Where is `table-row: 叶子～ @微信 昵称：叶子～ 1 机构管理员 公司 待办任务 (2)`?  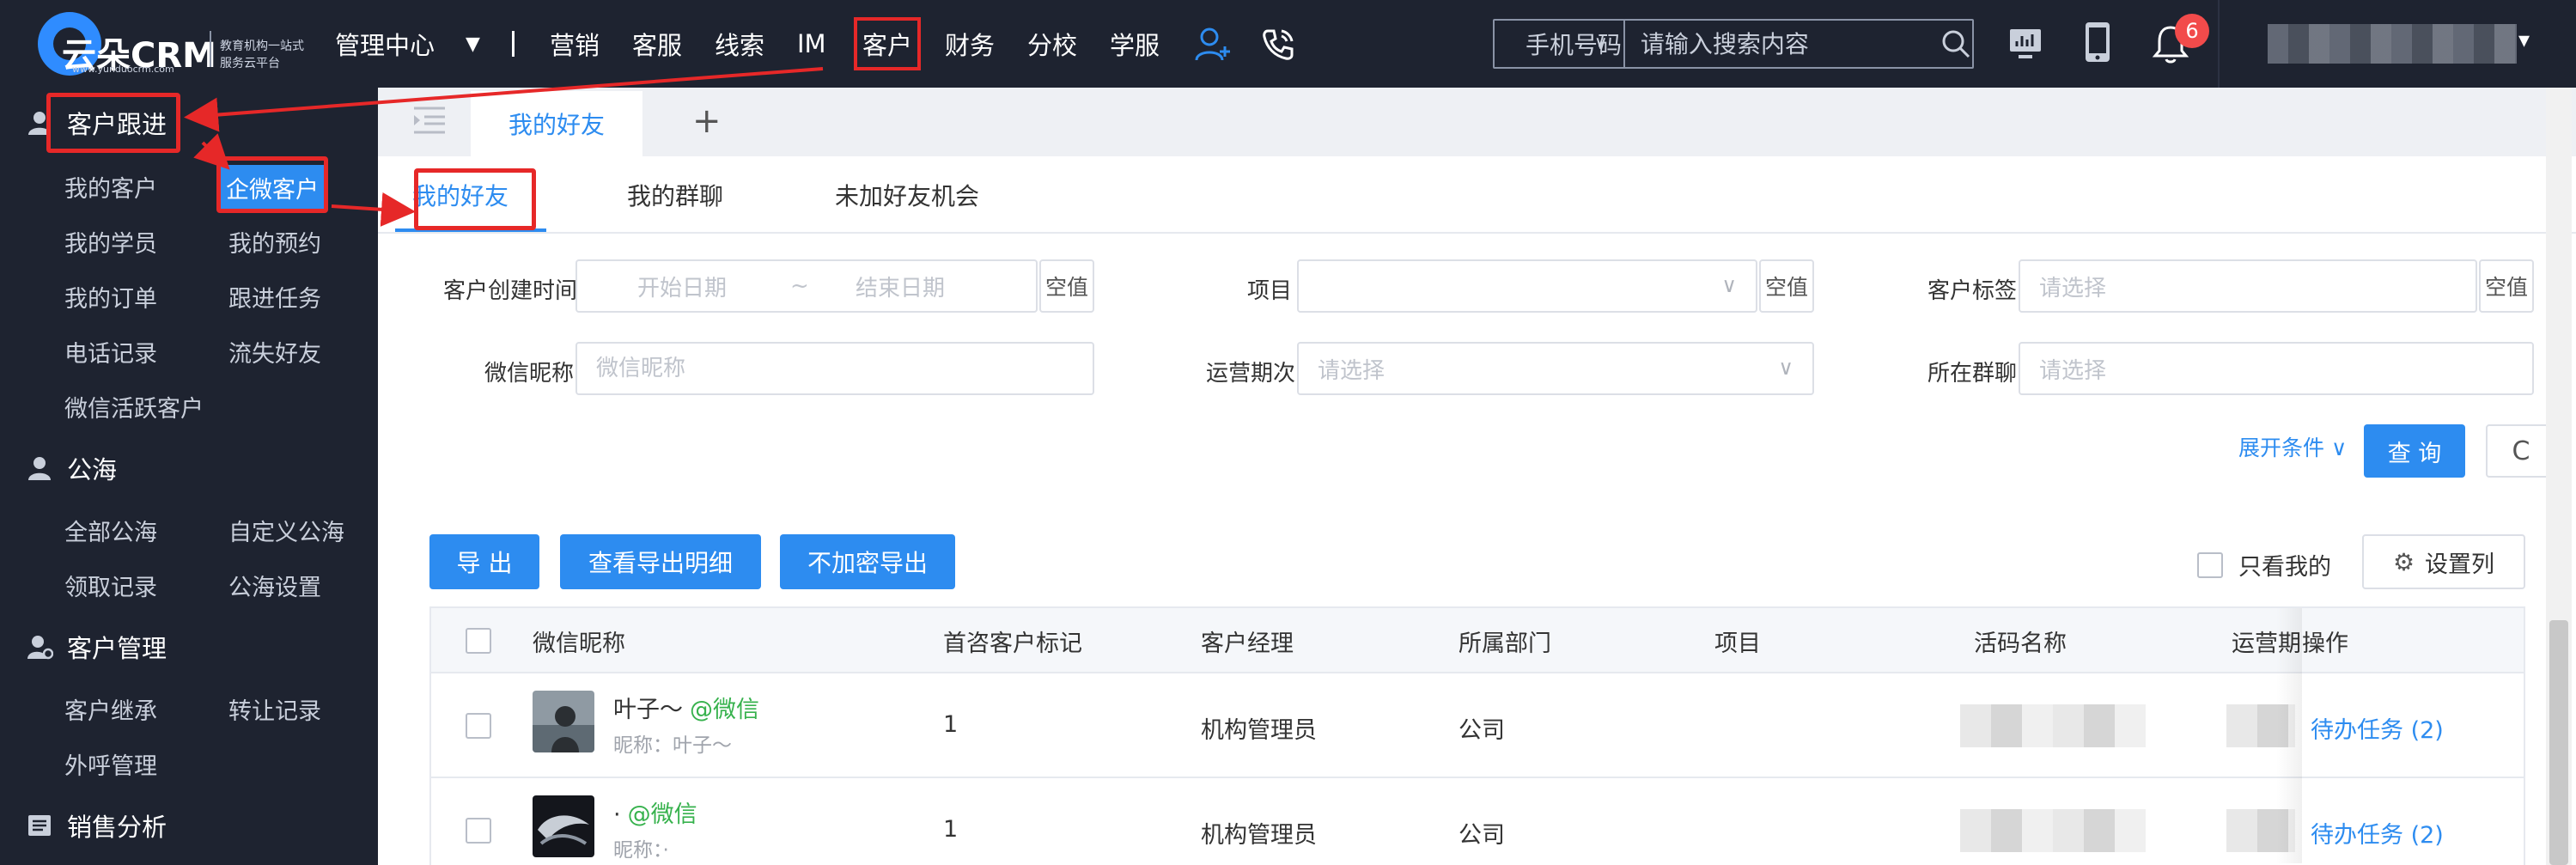 table-row: 叶子～ @微信 昵称：叶子～ 1 机构管理员 公司 待办任务 (2) is located at coordinates (1477, 725).